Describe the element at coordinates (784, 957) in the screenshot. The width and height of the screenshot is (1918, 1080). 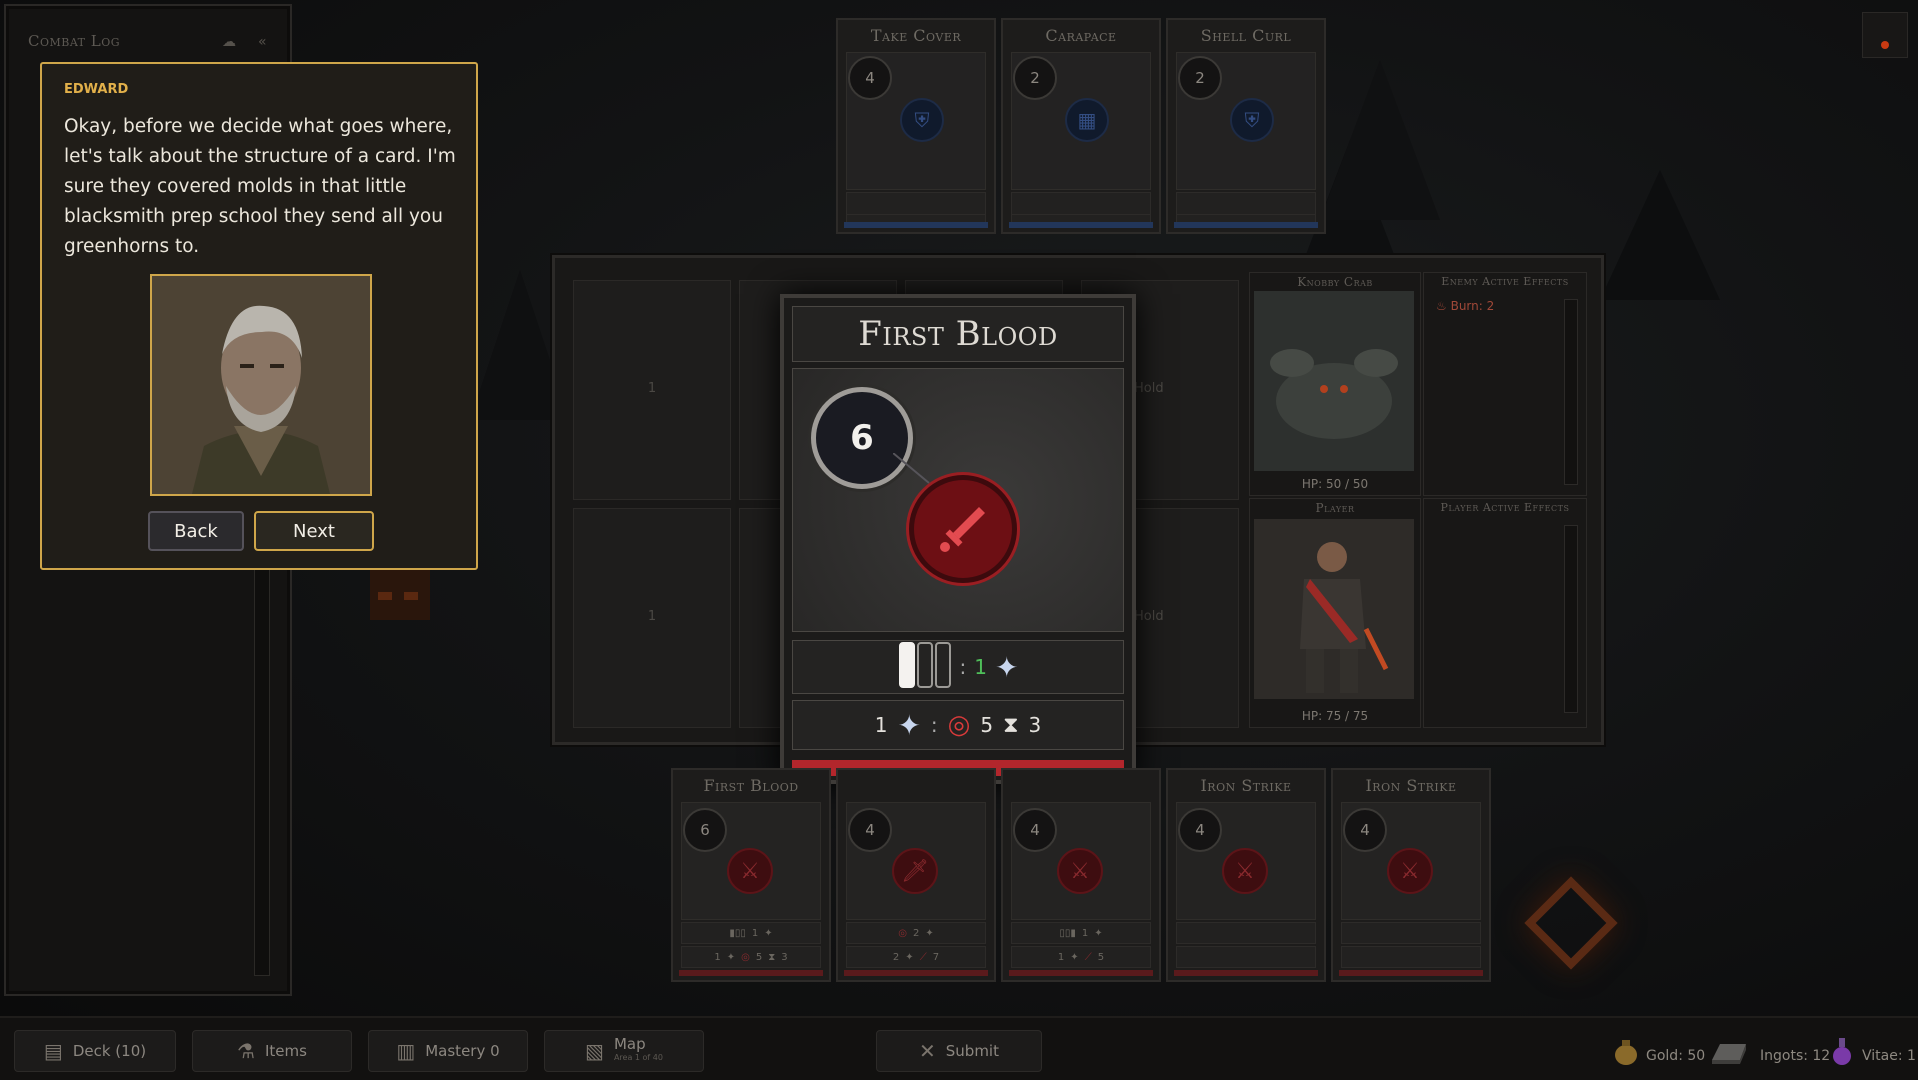
I see `stat-value: 3` at that location.